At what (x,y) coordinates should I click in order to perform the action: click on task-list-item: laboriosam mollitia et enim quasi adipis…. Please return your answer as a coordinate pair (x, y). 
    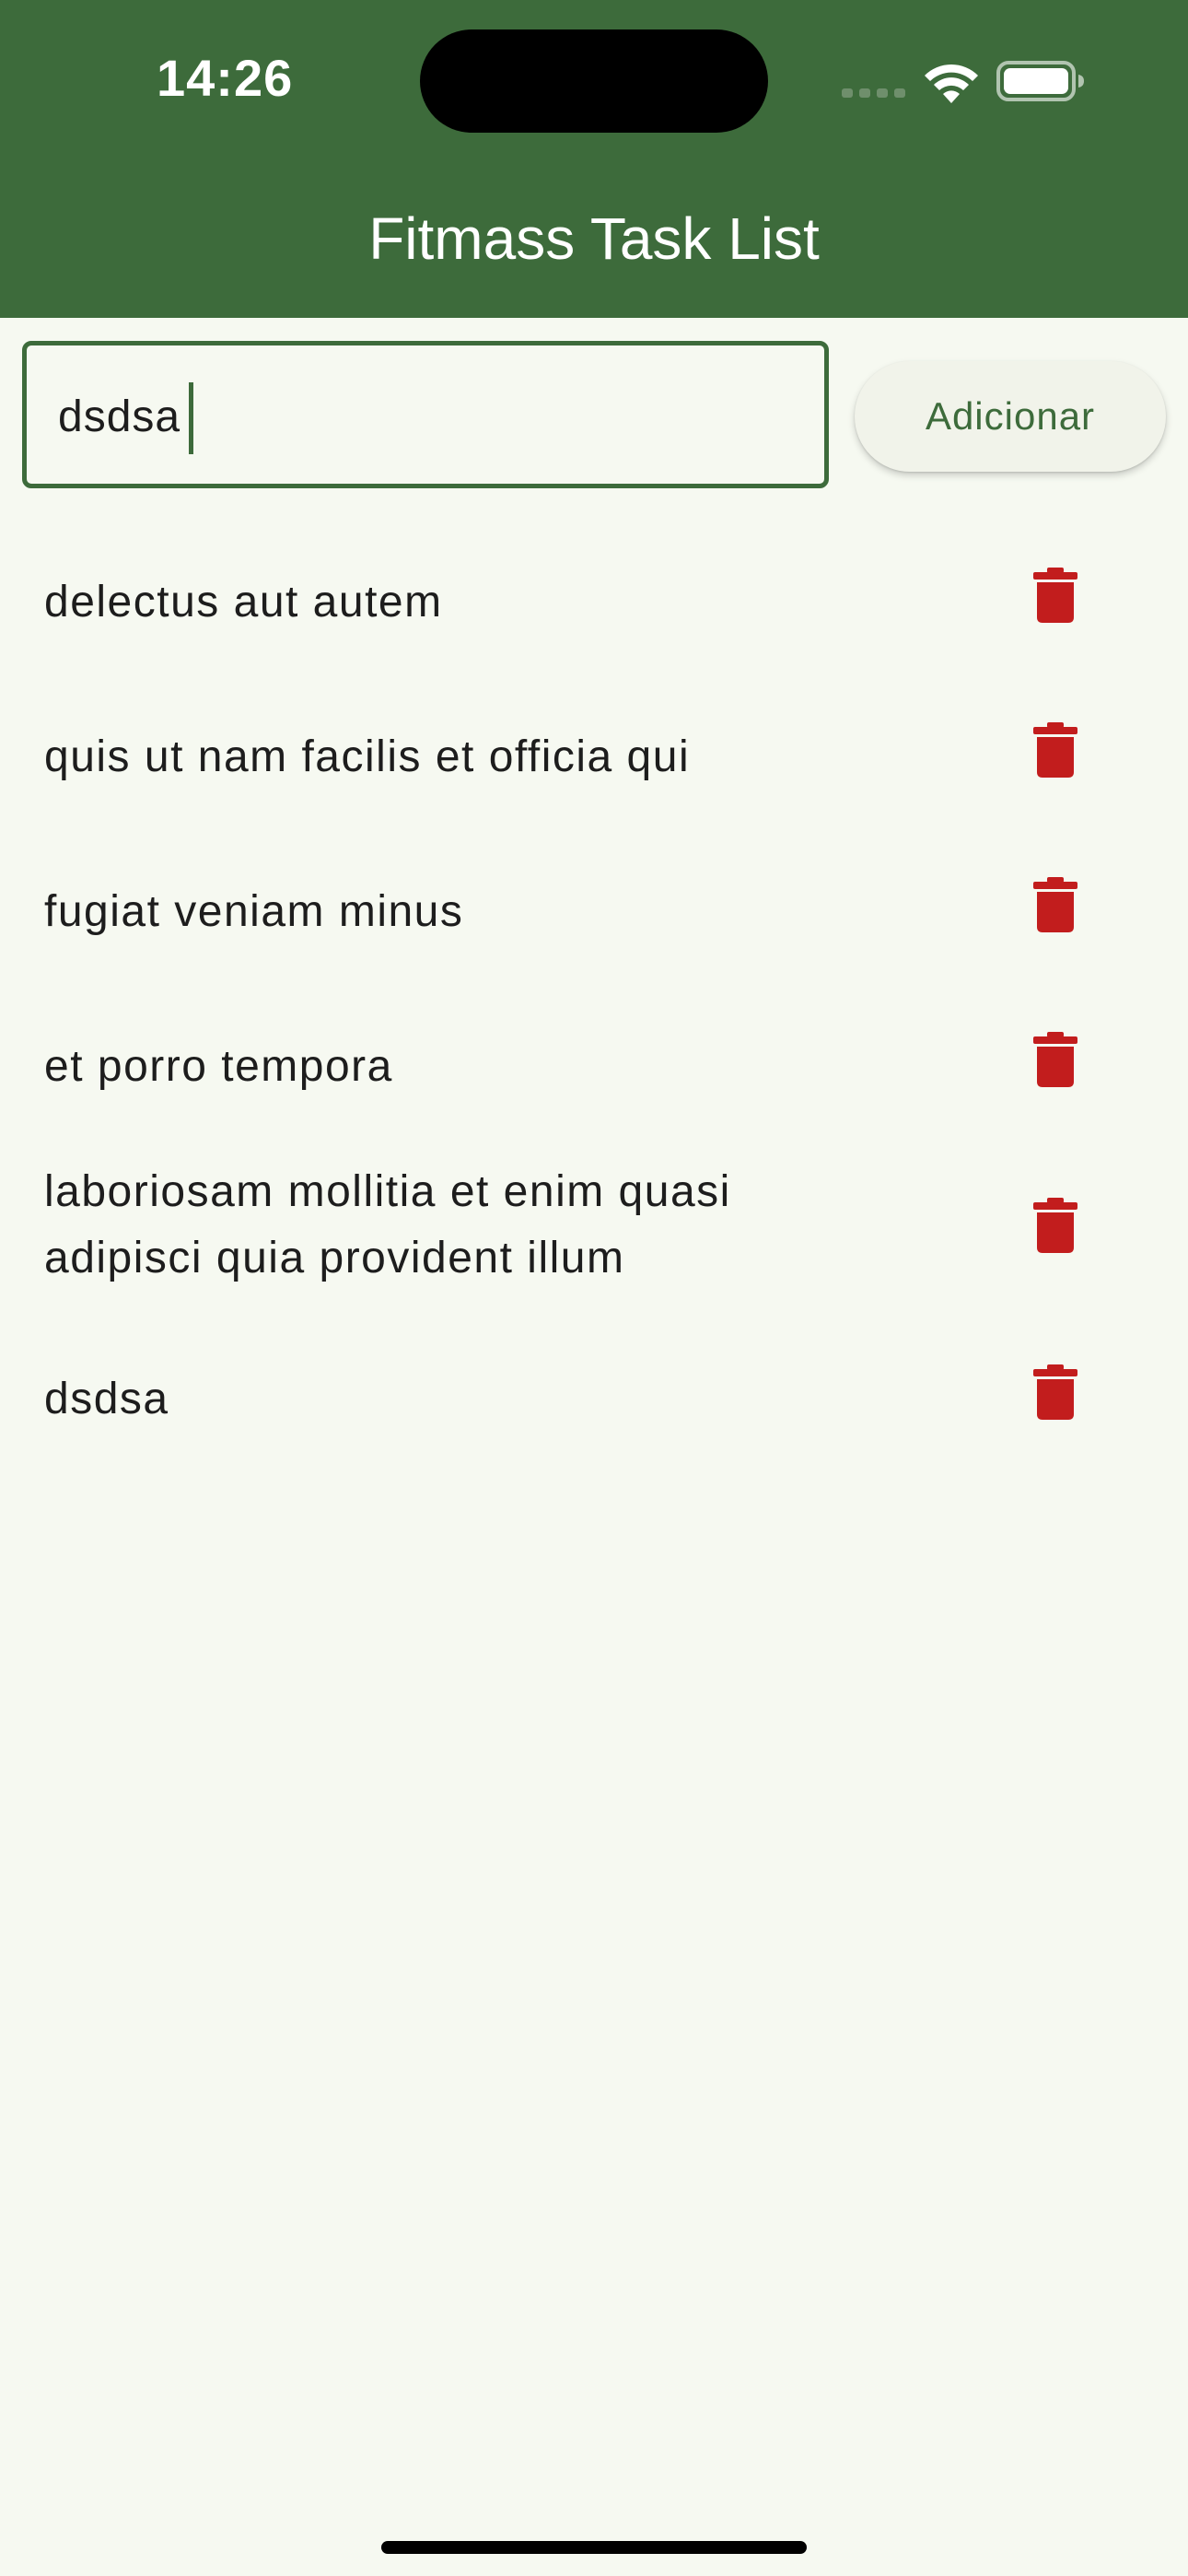
    Looking at the image, I should click on (594, 1228).